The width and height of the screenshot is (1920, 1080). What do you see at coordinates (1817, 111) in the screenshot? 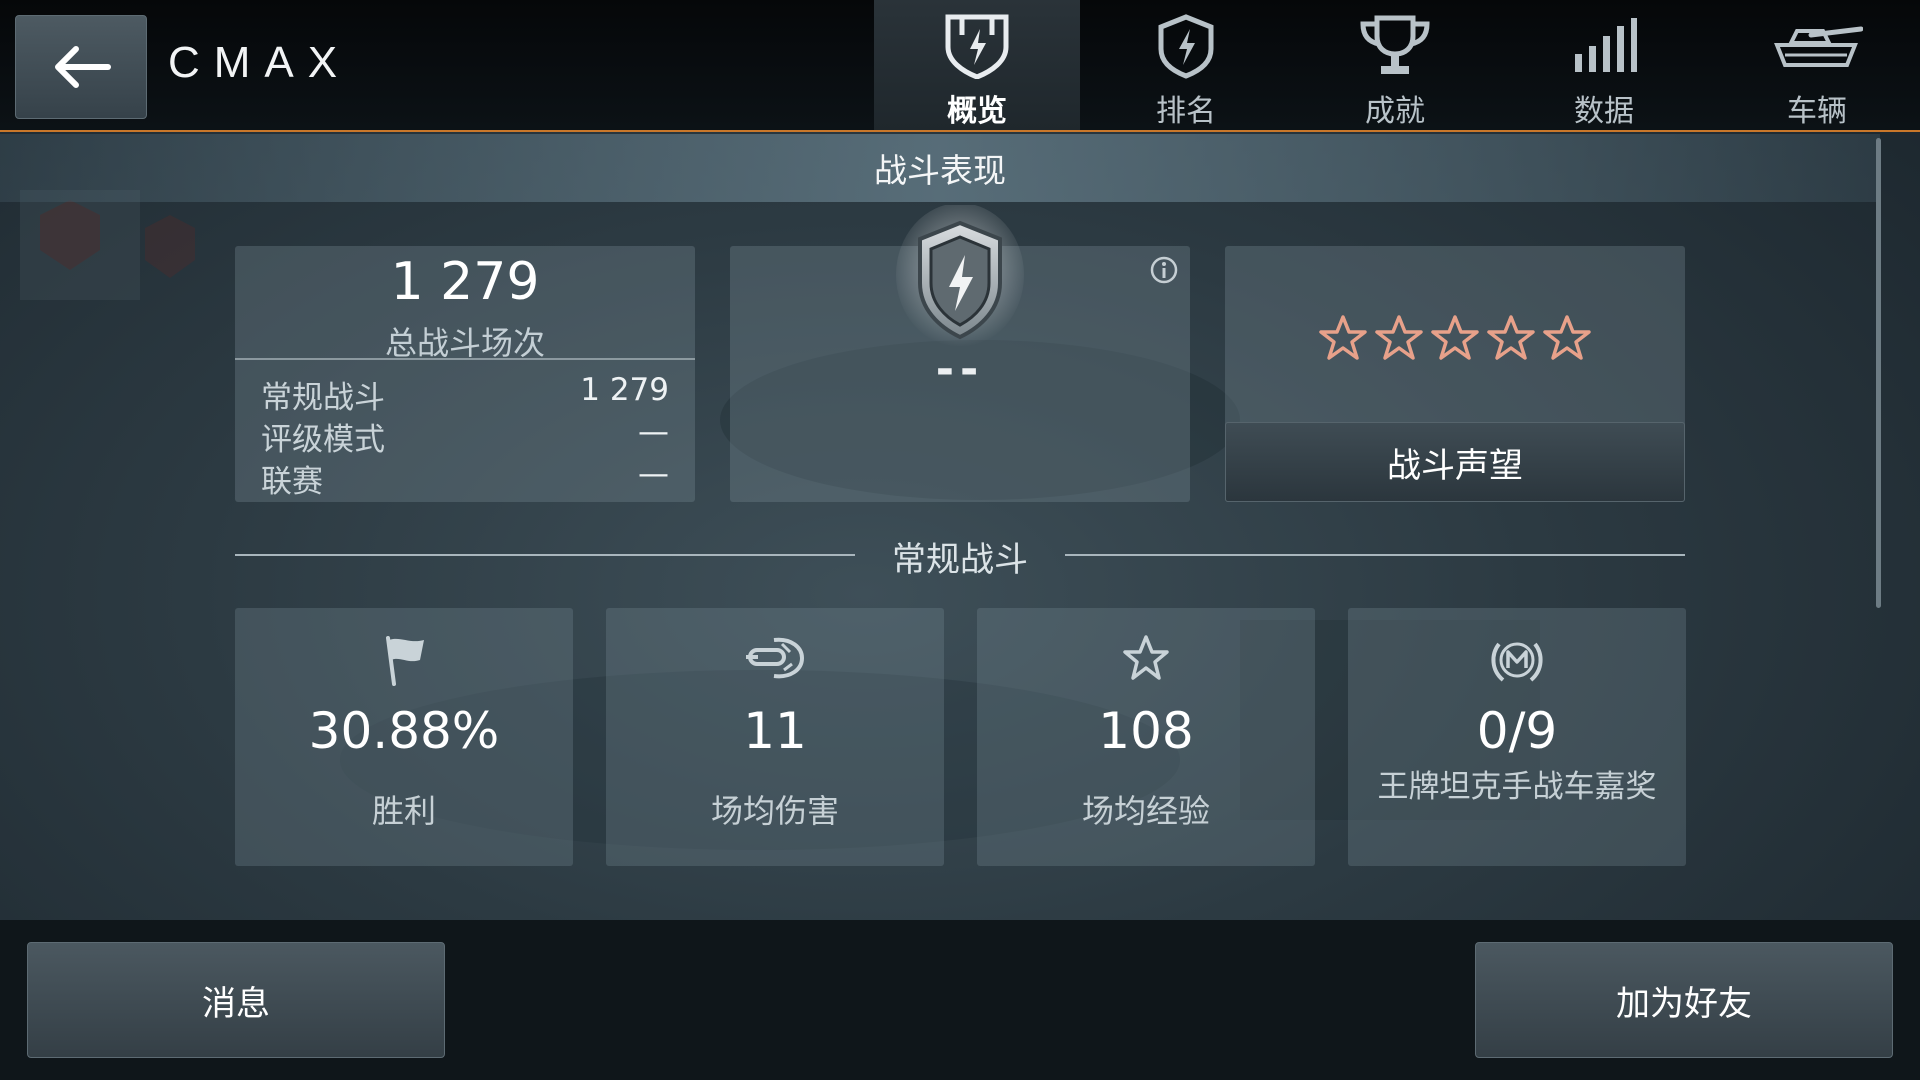
I see `tab-label: 车辆` at bounding box center [1817, 111].